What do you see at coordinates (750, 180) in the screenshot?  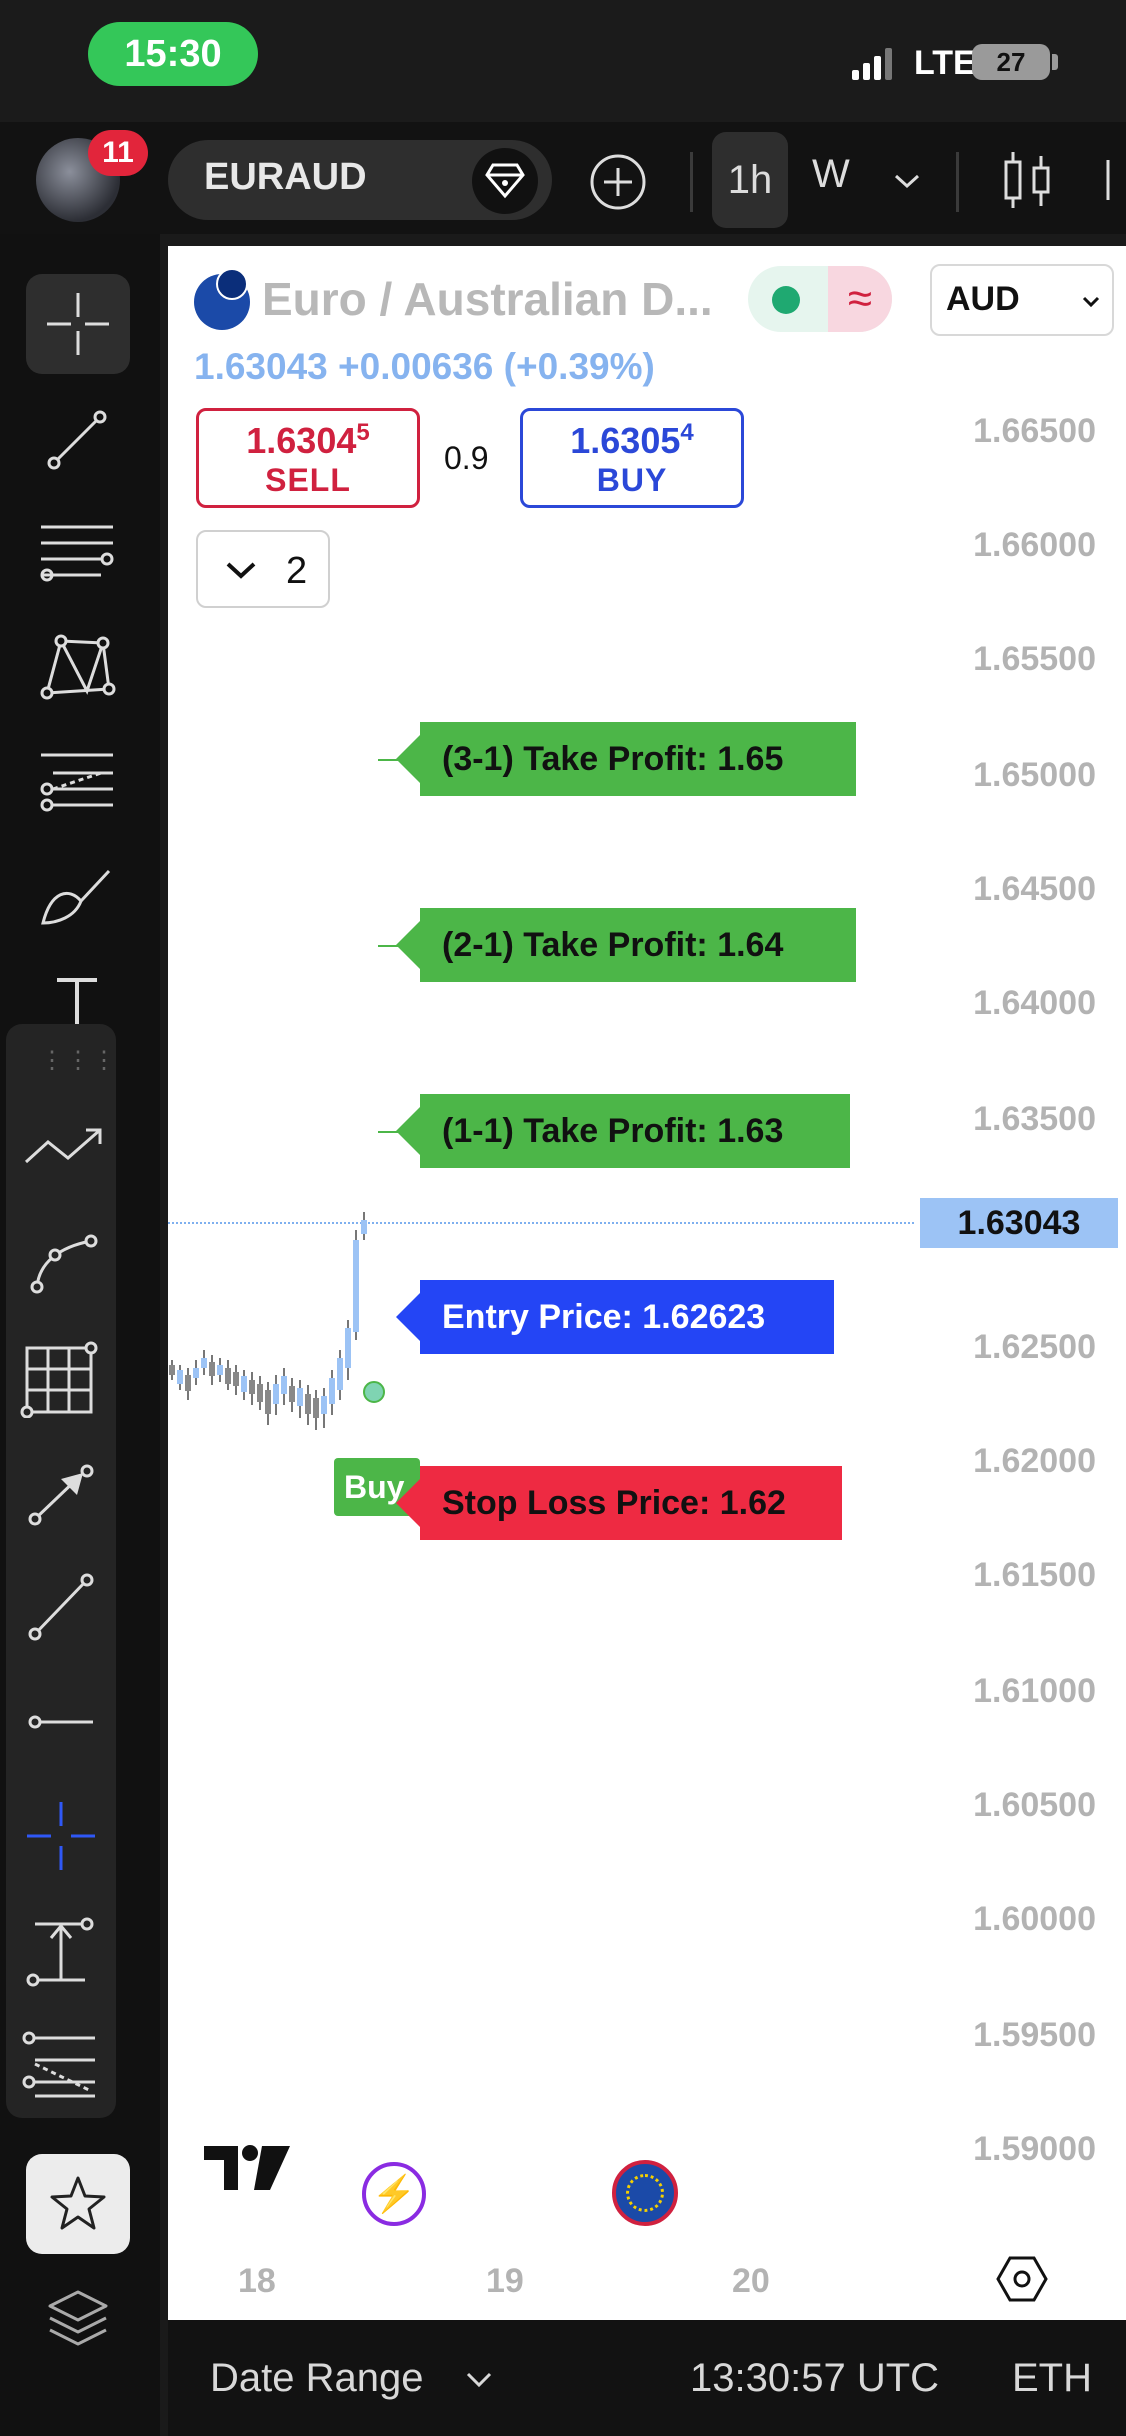 I see `interval-1h-button: 1h` at bounding box center [750, 180].